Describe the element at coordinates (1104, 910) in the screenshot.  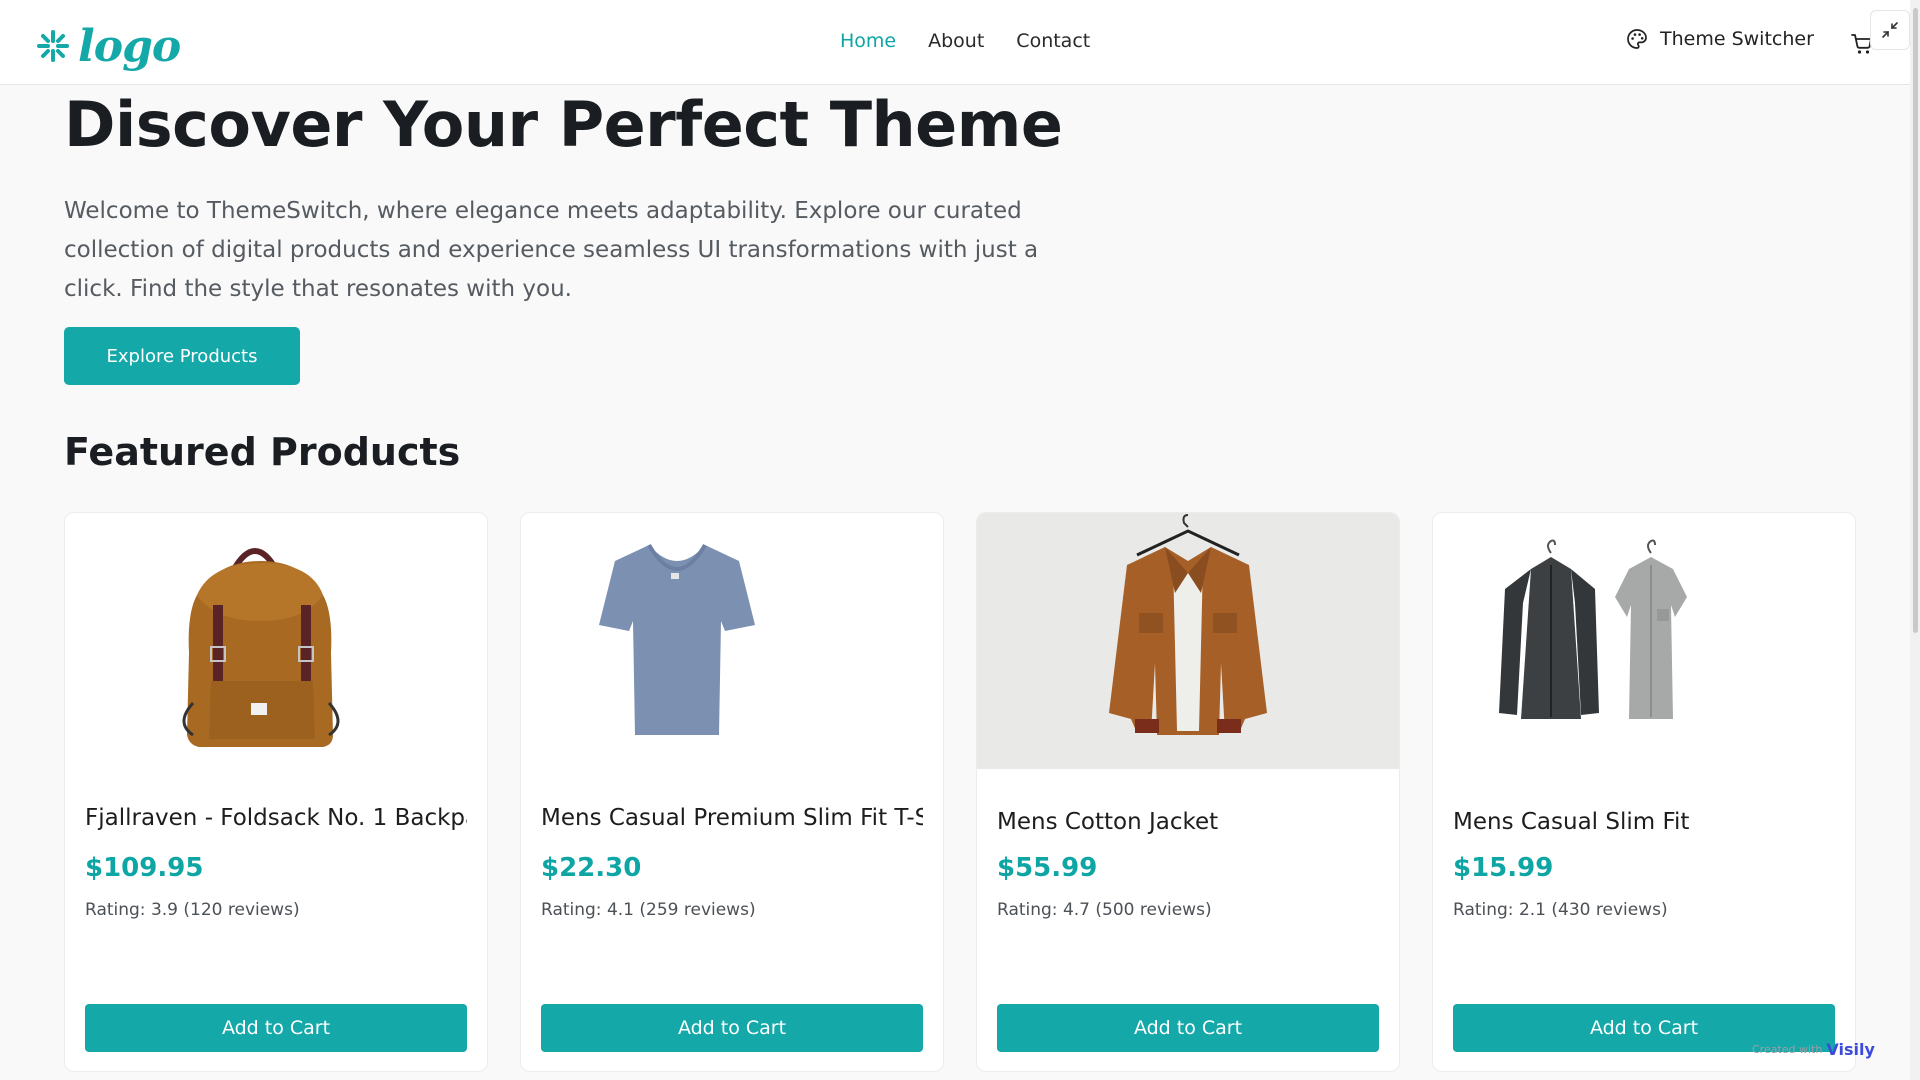
I see `product-rating: Rating: 4.7 (500 reviews)` at that location.